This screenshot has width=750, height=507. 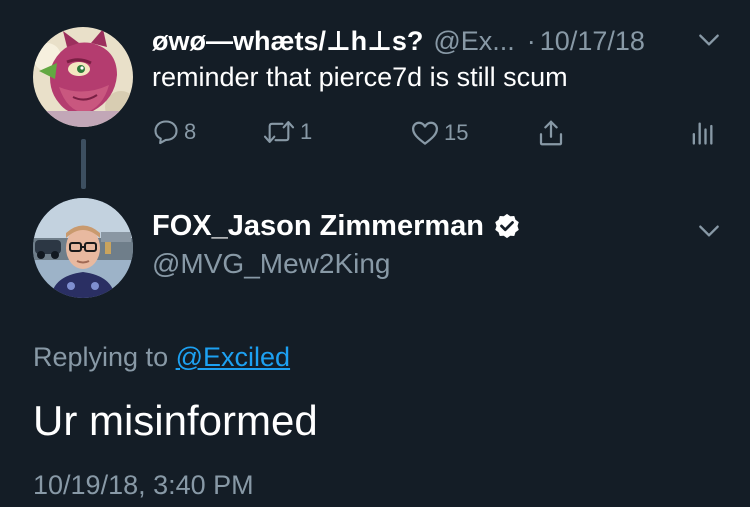 What do you see at coordinates (83, 164) in the screenshot?
I see `thread-line` at bounding box center [83, 164].